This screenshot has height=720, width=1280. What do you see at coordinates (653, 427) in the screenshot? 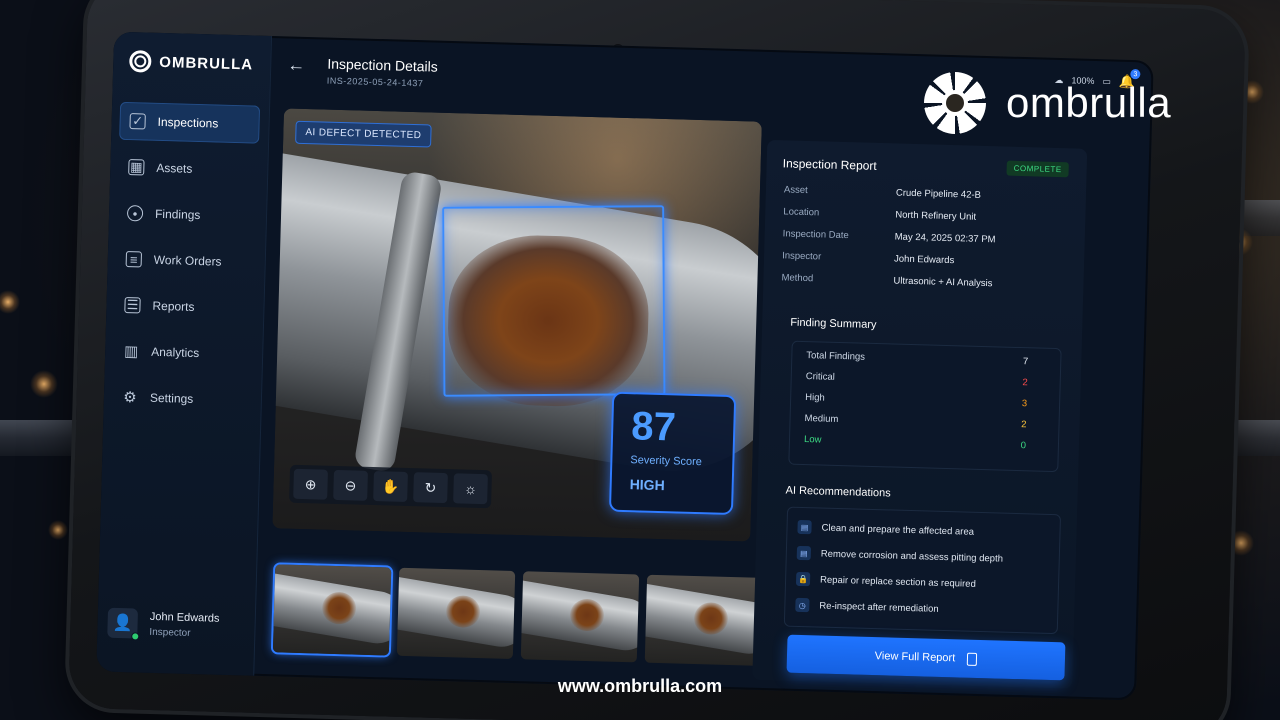
I see `severity-score: 87` at bounding box center [653, 427].